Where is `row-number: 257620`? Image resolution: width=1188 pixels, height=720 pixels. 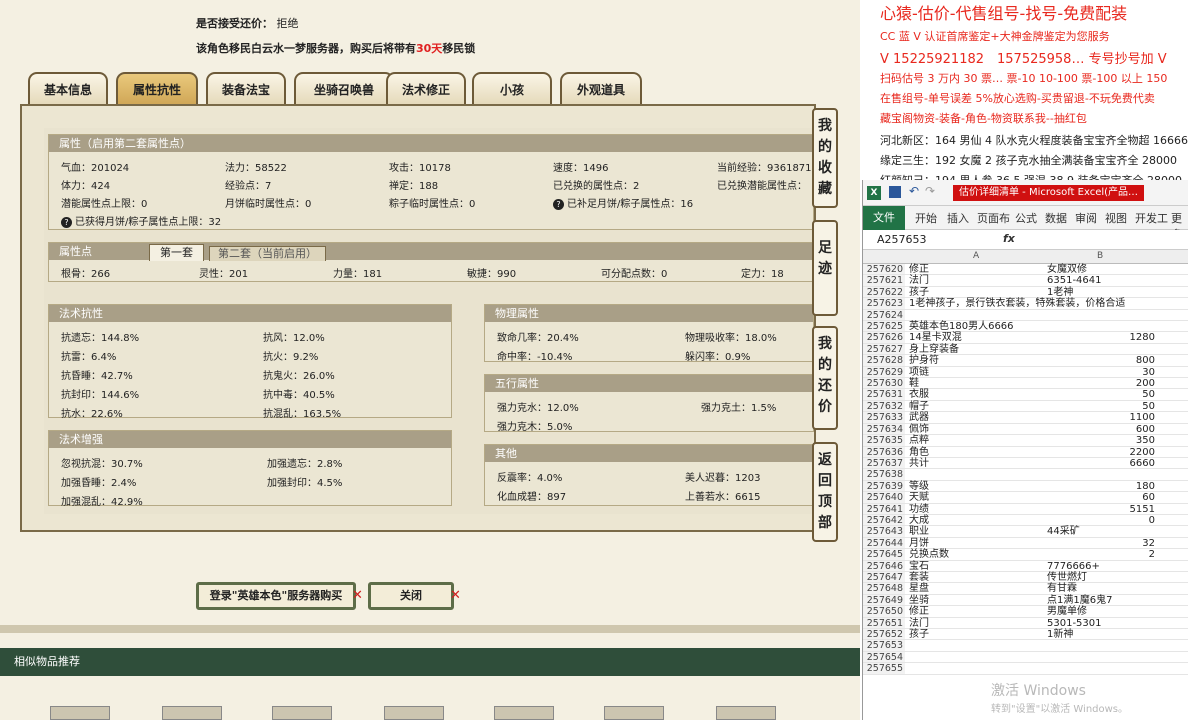
row-number: 257620 is located at coordinates (884, 269).